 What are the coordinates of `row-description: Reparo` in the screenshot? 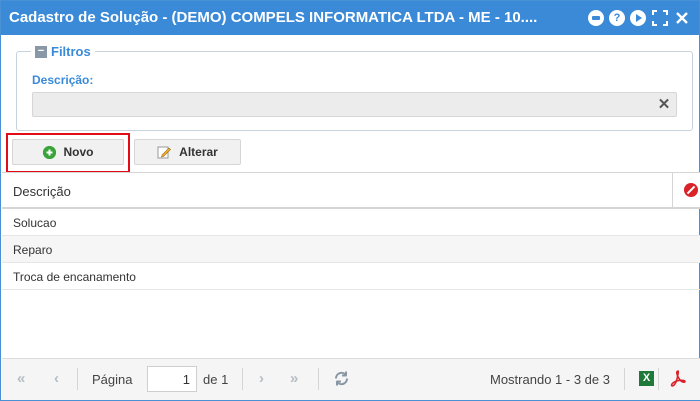 It's located at (33, 250).